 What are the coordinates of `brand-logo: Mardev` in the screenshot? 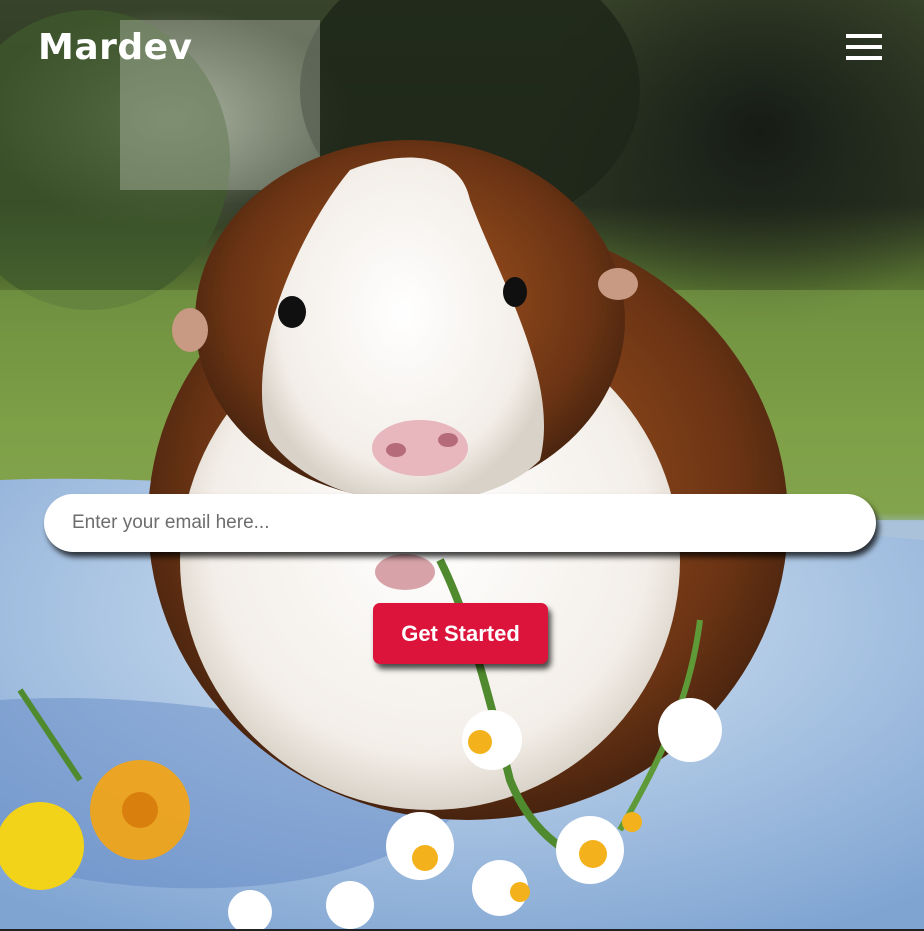 It's located at (115, 48).